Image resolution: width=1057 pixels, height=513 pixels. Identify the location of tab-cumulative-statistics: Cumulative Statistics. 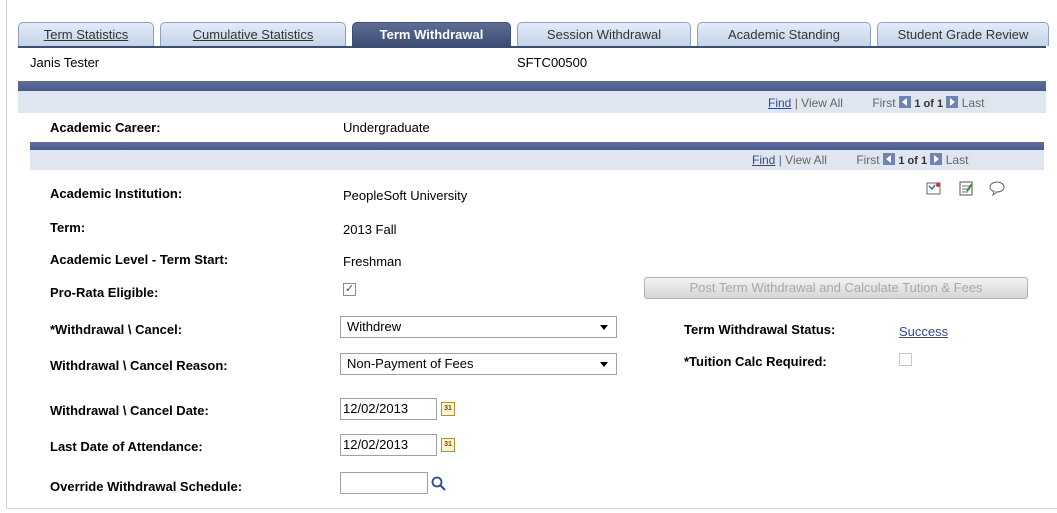
(253, 34).